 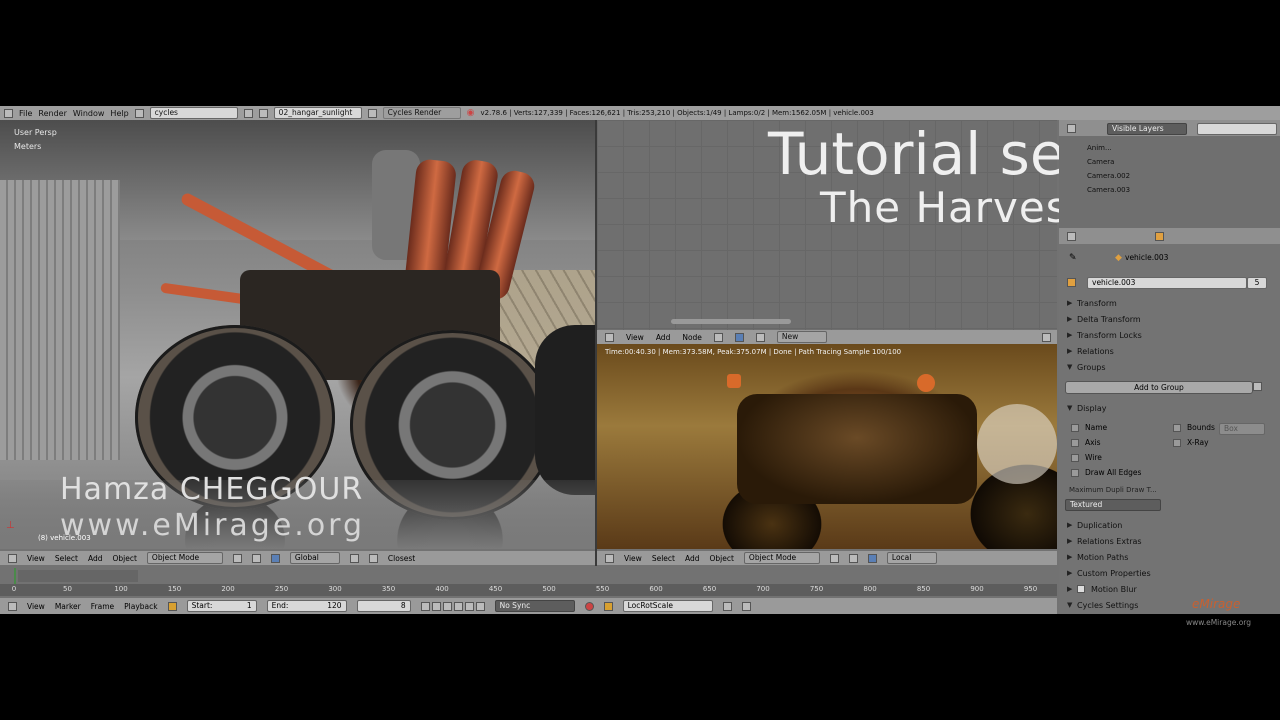 I want to click on screen-layout-field: cycles, so click(x=193, y=113).